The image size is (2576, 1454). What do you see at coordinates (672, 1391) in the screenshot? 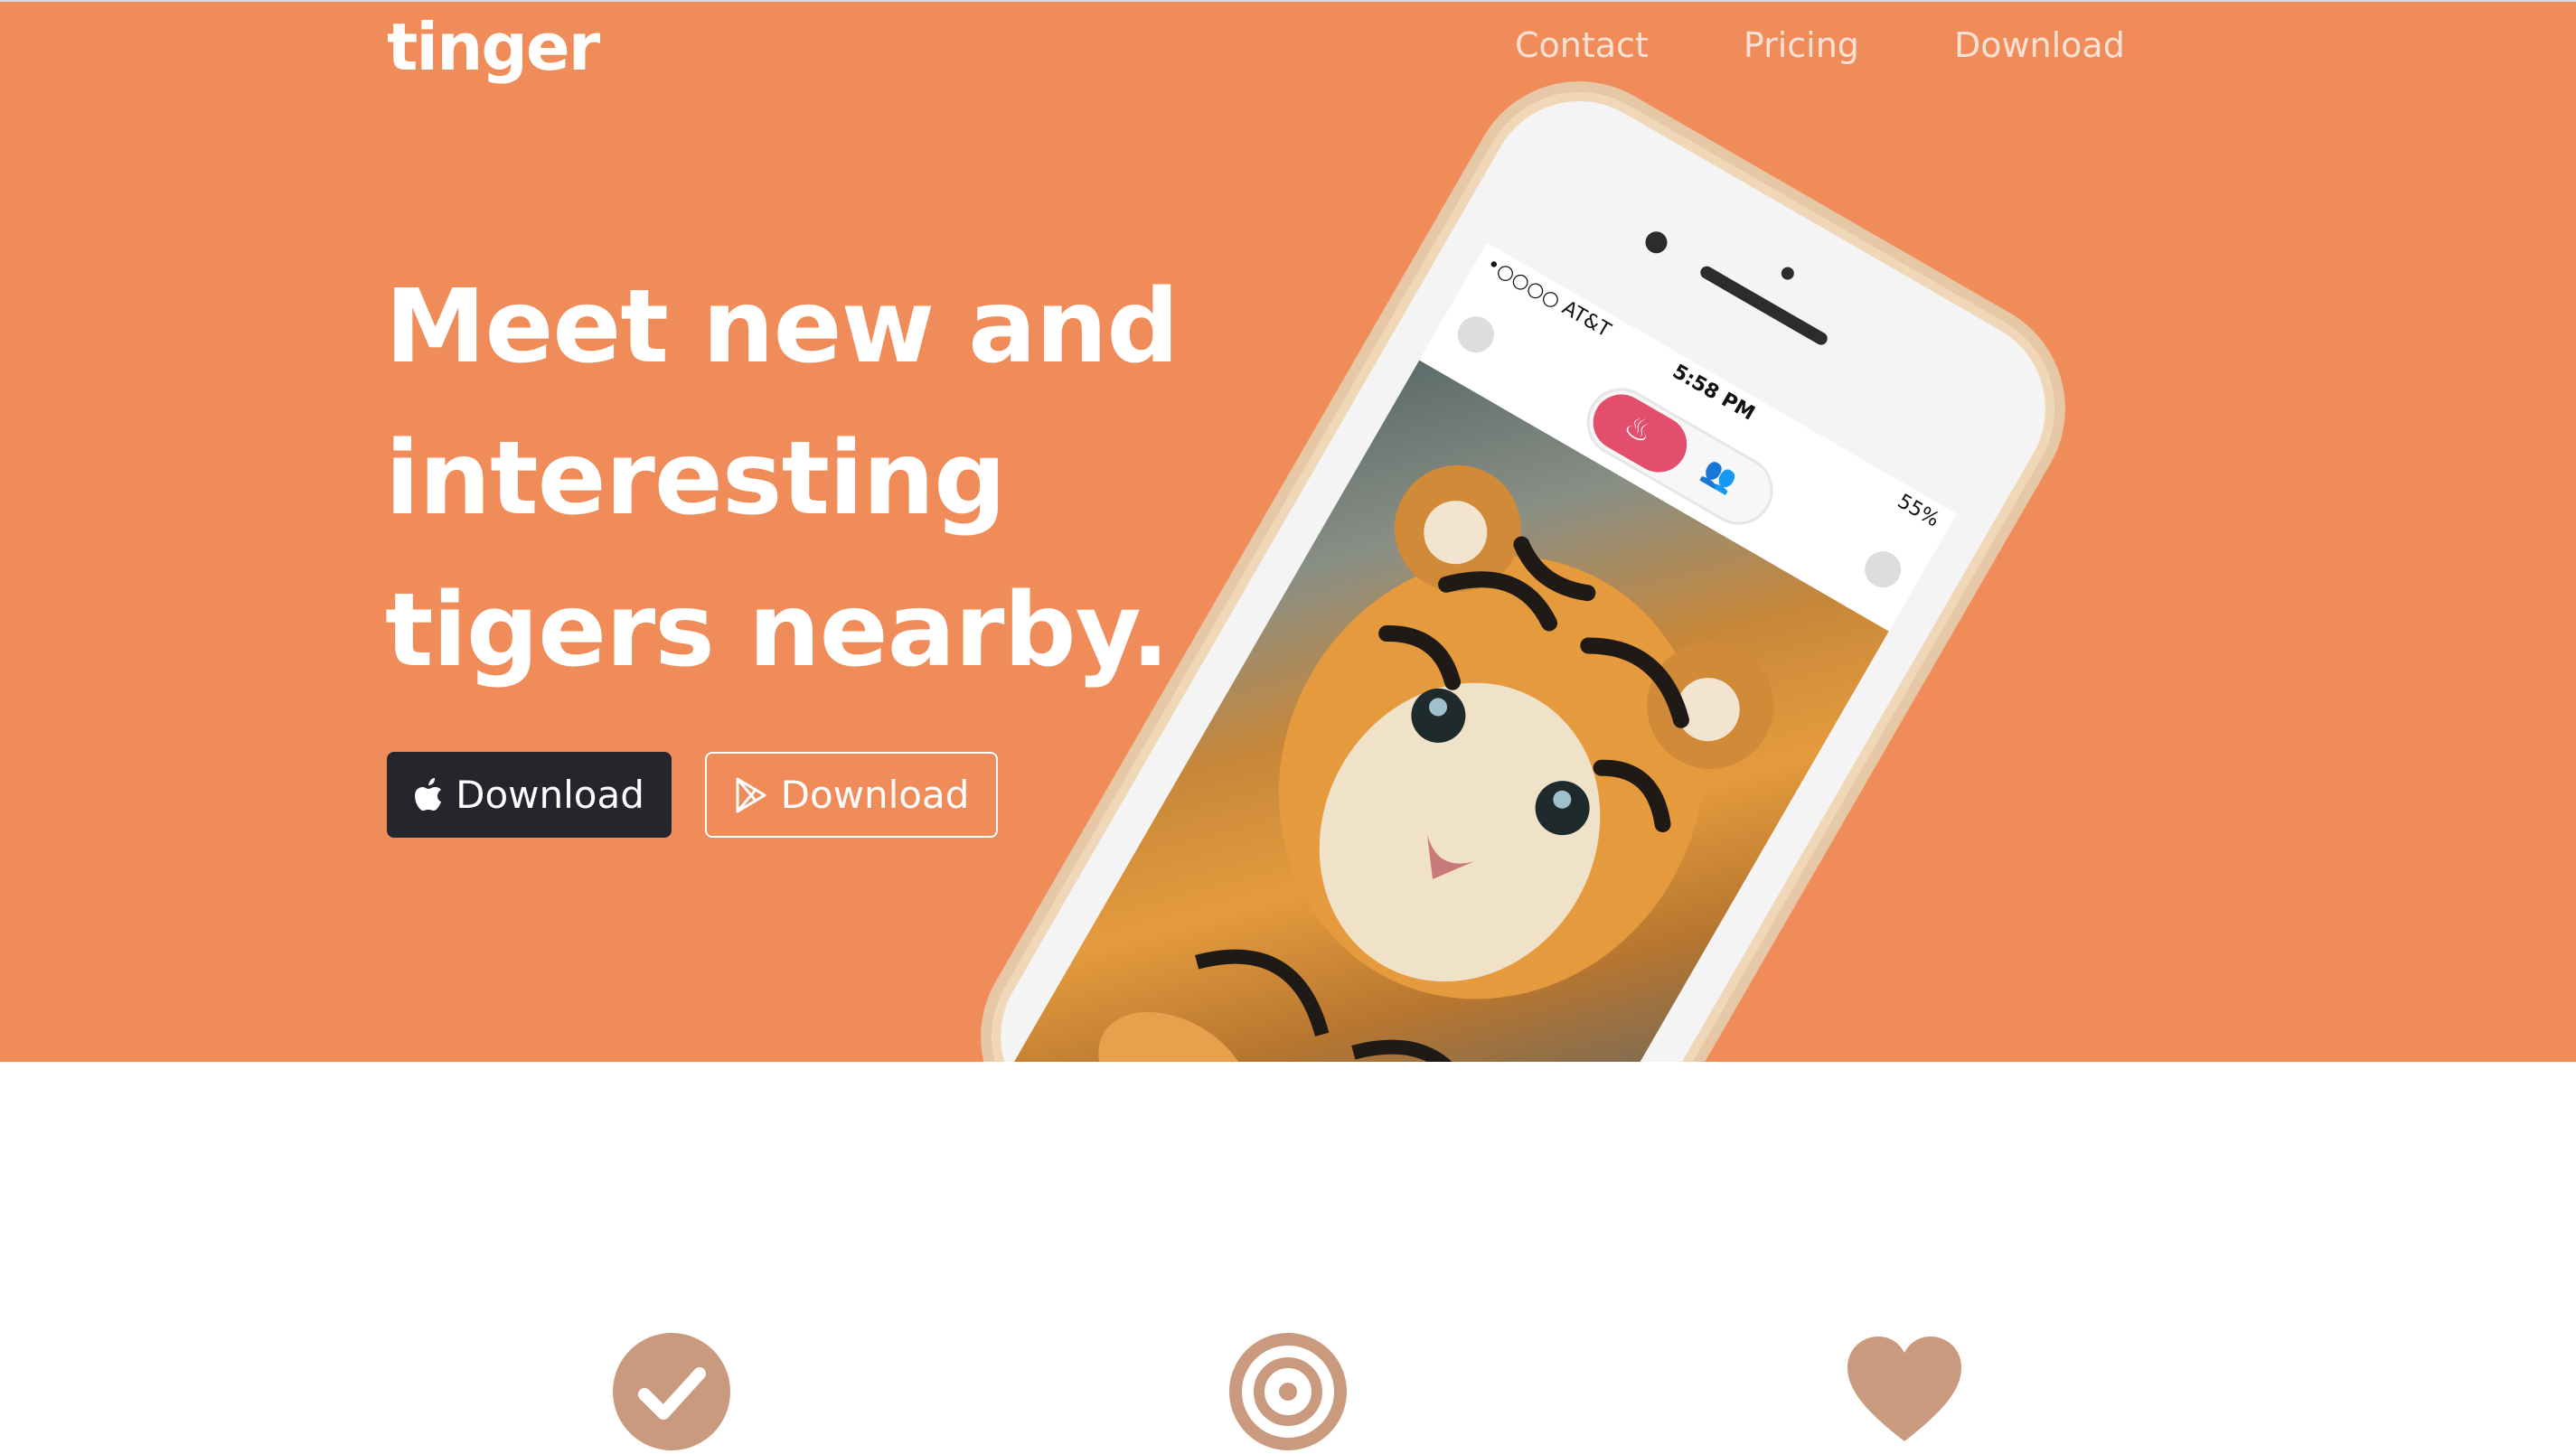
I see `check-circle-icon` at bounding box center [672, 1391].